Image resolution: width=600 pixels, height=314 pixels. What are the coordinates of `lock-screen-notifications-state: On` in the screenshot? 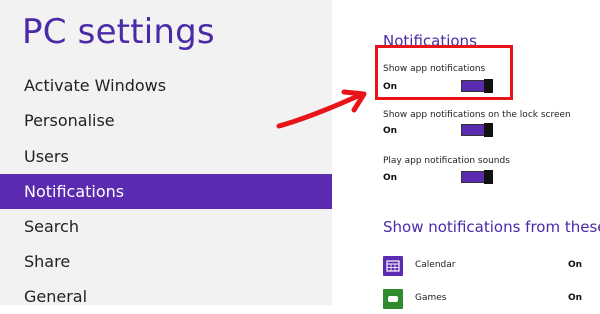 It's located at (390, 131).